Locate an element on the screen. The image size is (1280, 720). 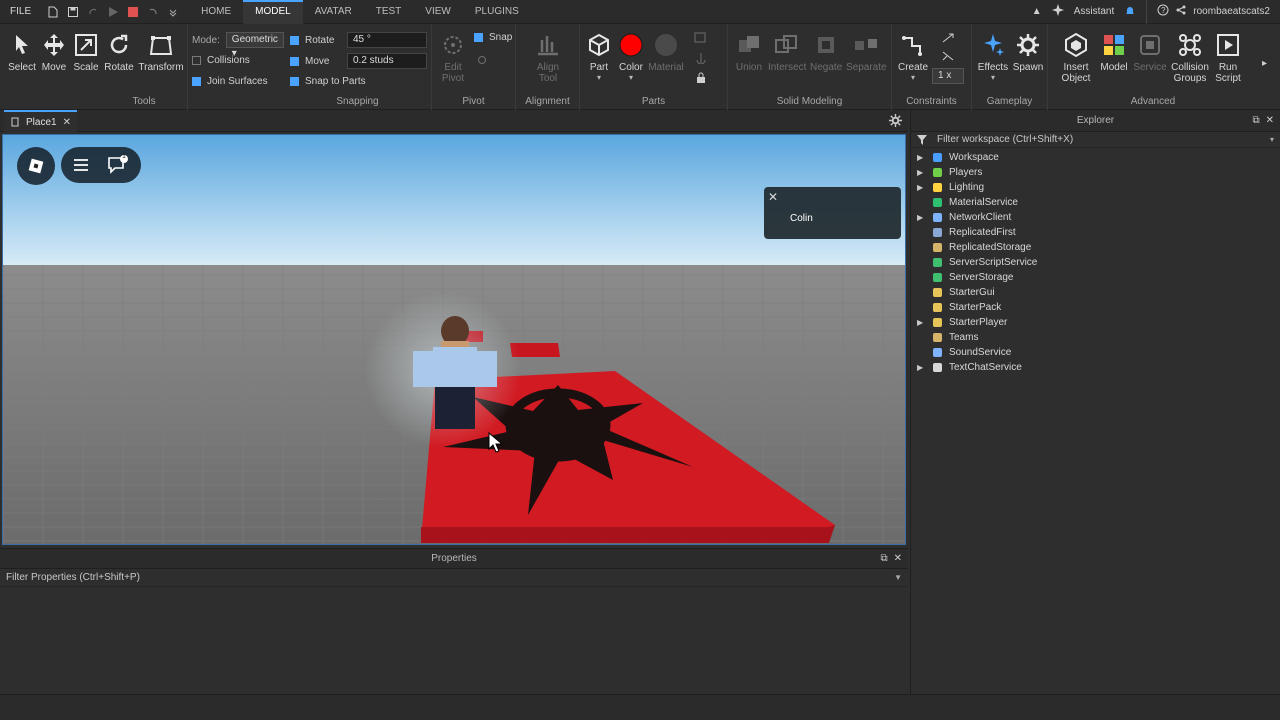
collisions-row: Collisions is located at coordinates (221, 60).